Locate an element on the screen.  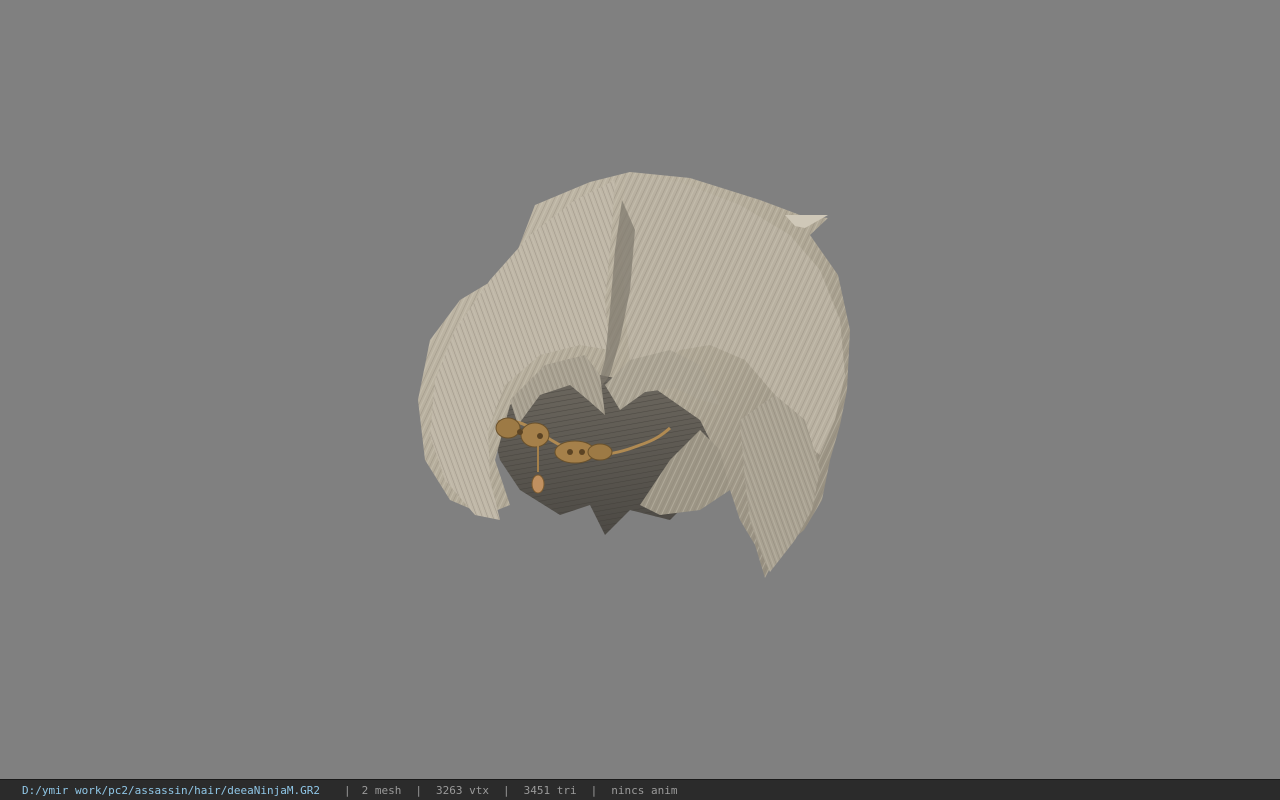
vertex-count-label: 3263 vtx is located at coordinates (462, 790).